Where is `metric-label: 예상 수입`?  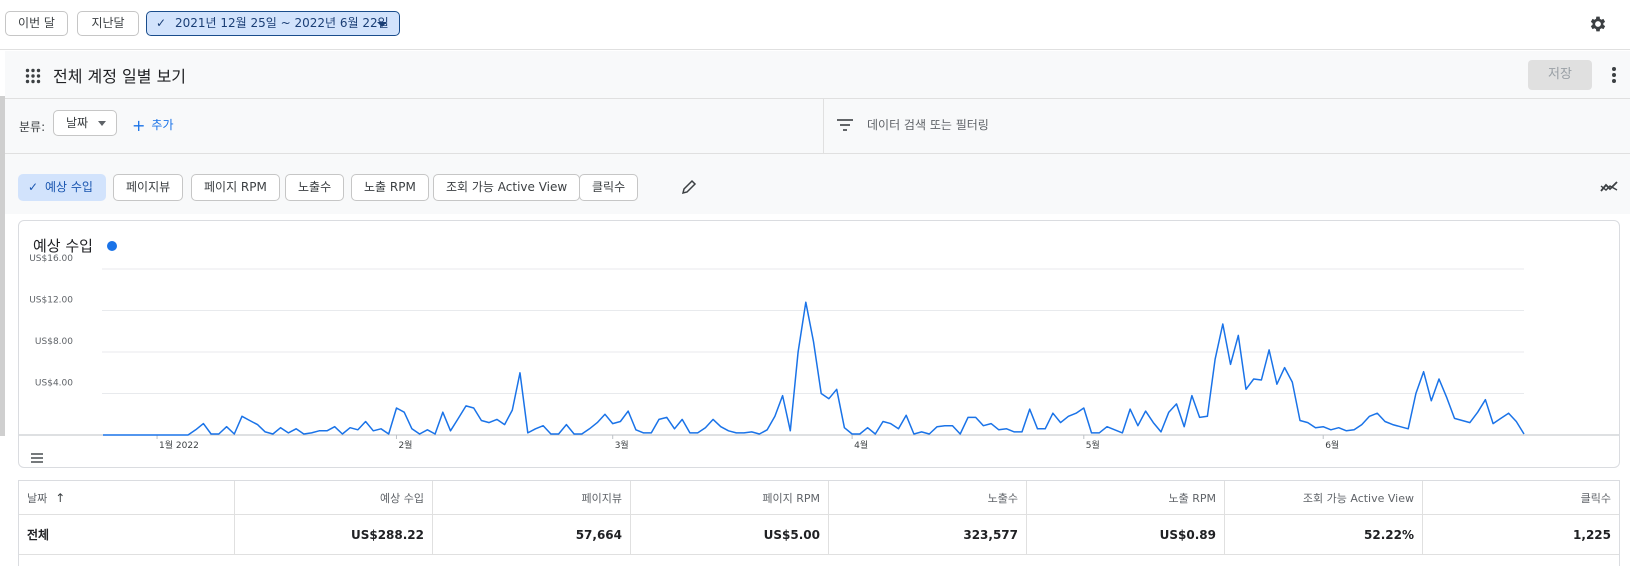
metric-label: 예상 수입 is located at coordinates (69, 187).